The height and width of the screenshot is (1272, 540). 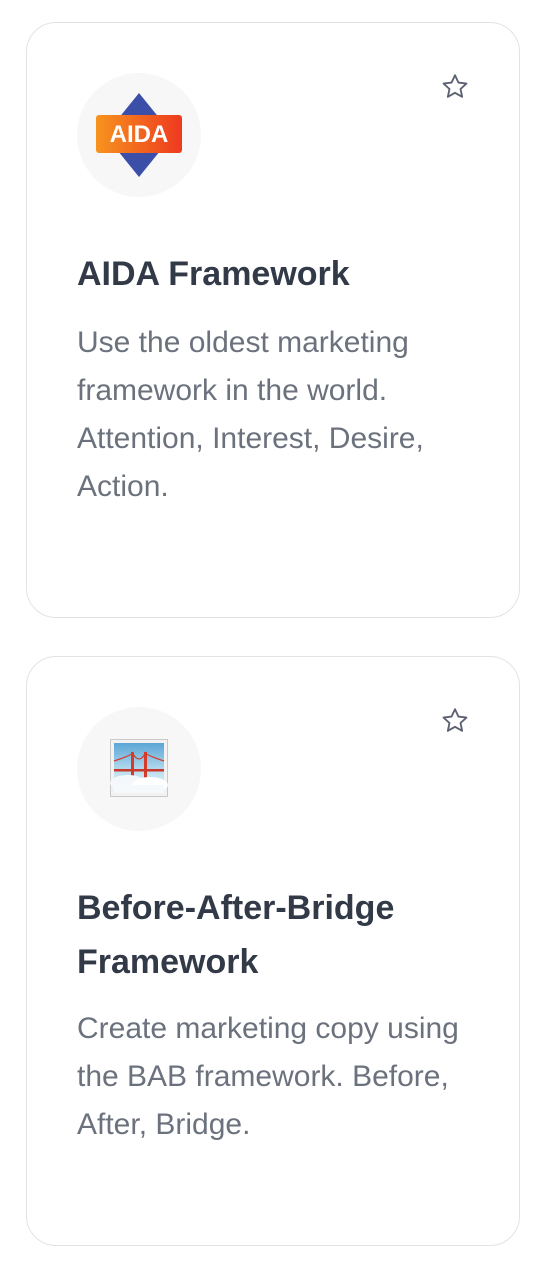 I want to click on template-logo-container, so click(x=139, y=769).